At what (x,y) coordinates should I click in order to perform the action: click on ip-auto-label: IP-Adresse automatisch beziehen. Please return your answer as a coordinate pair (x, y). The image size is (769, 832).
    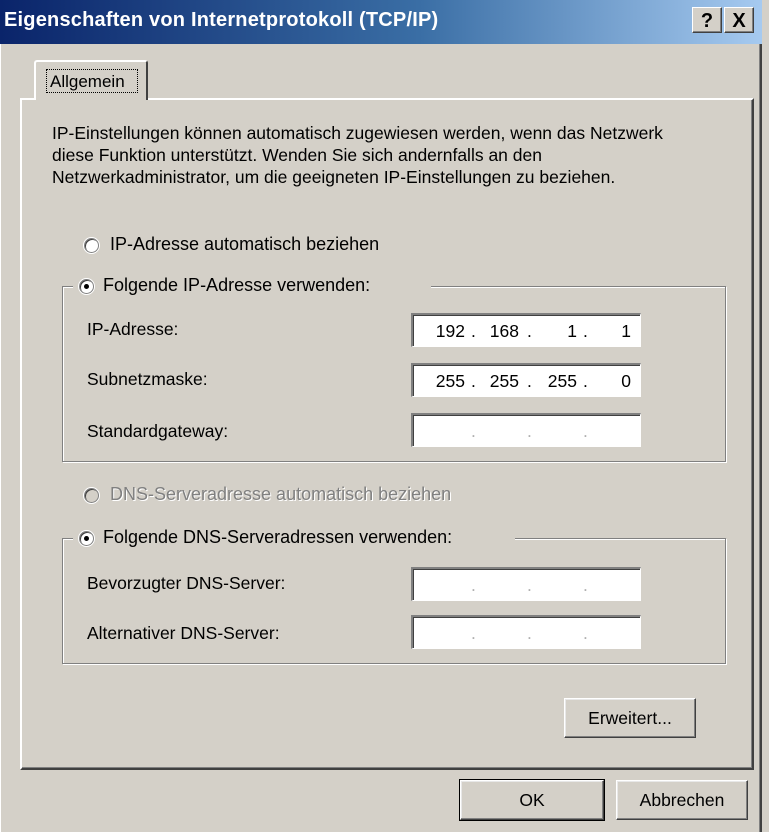
    Looking at the image, I should click on (244, 244).